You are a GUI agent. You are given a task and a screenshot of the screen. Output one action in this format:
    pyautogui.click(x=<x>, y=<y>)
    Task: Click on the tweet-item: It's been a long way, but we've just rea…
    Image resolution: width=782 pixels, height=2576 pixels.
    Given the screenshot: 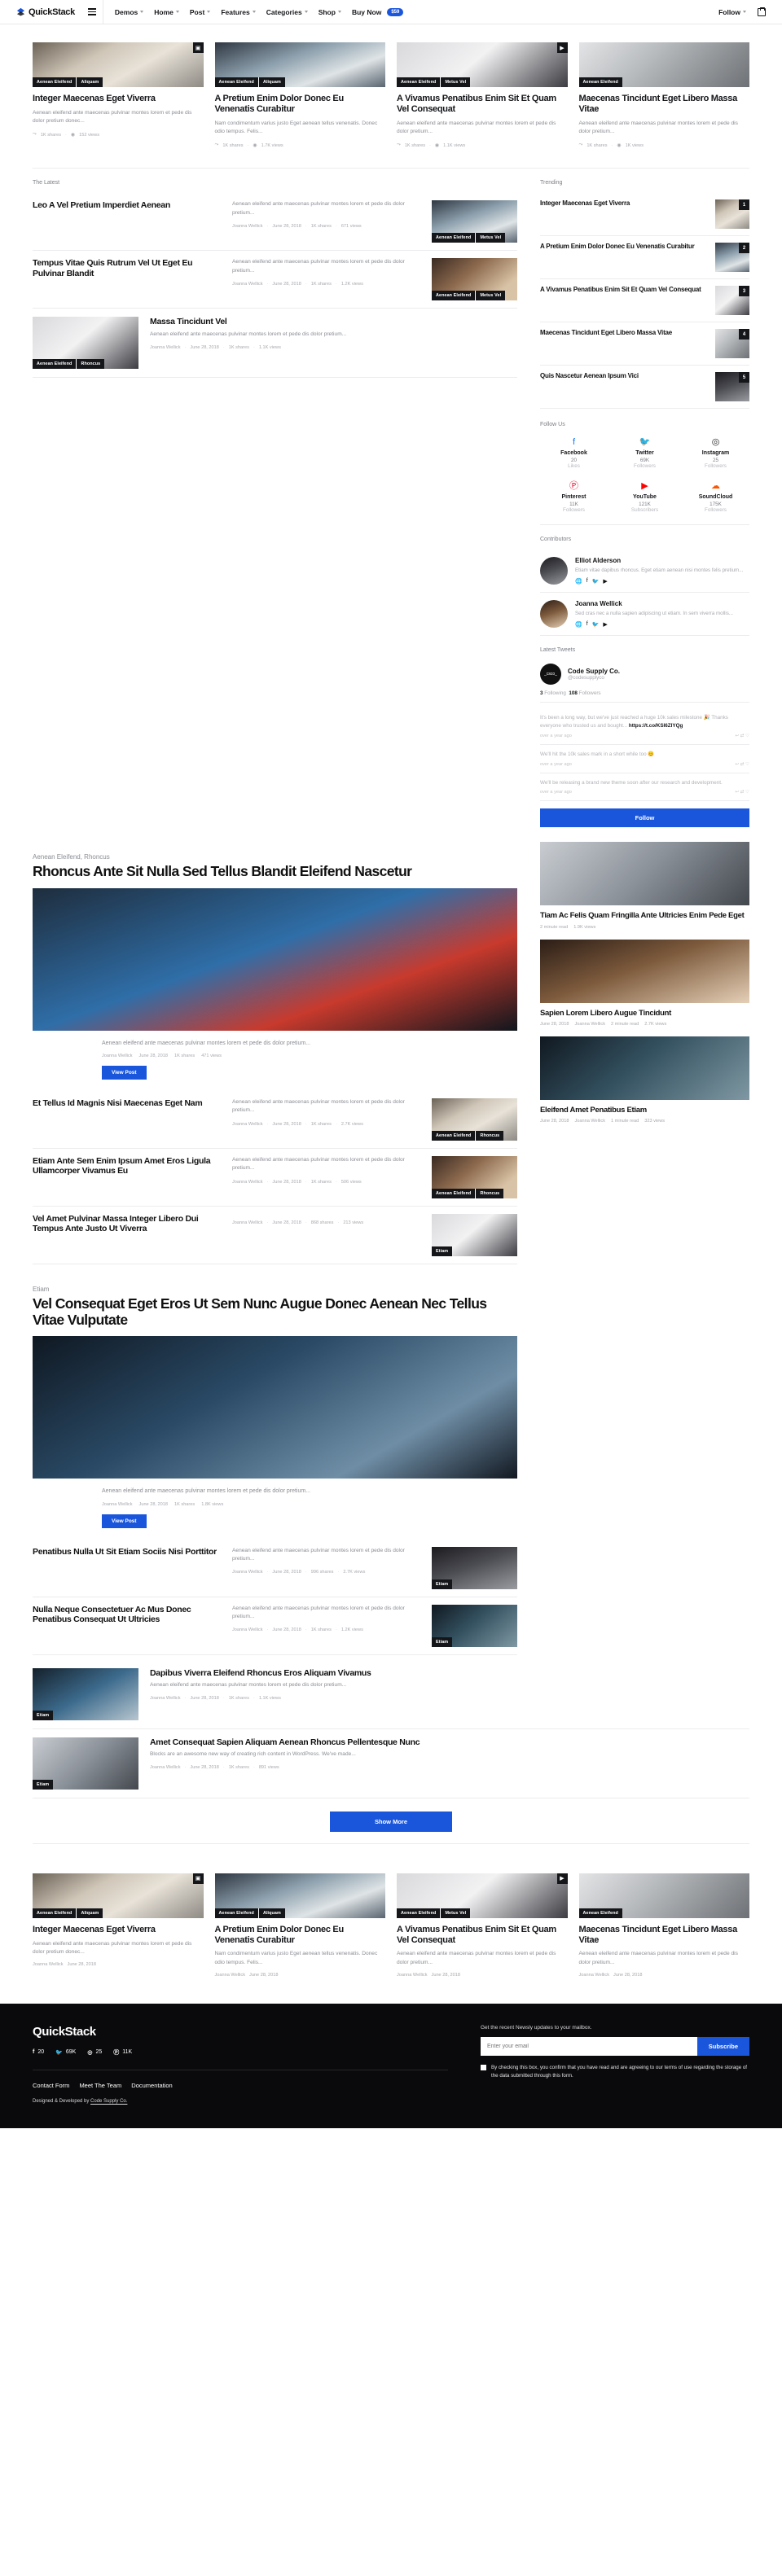 What is the action you would take?
    pyautogui.click(x=644, y=726)
    